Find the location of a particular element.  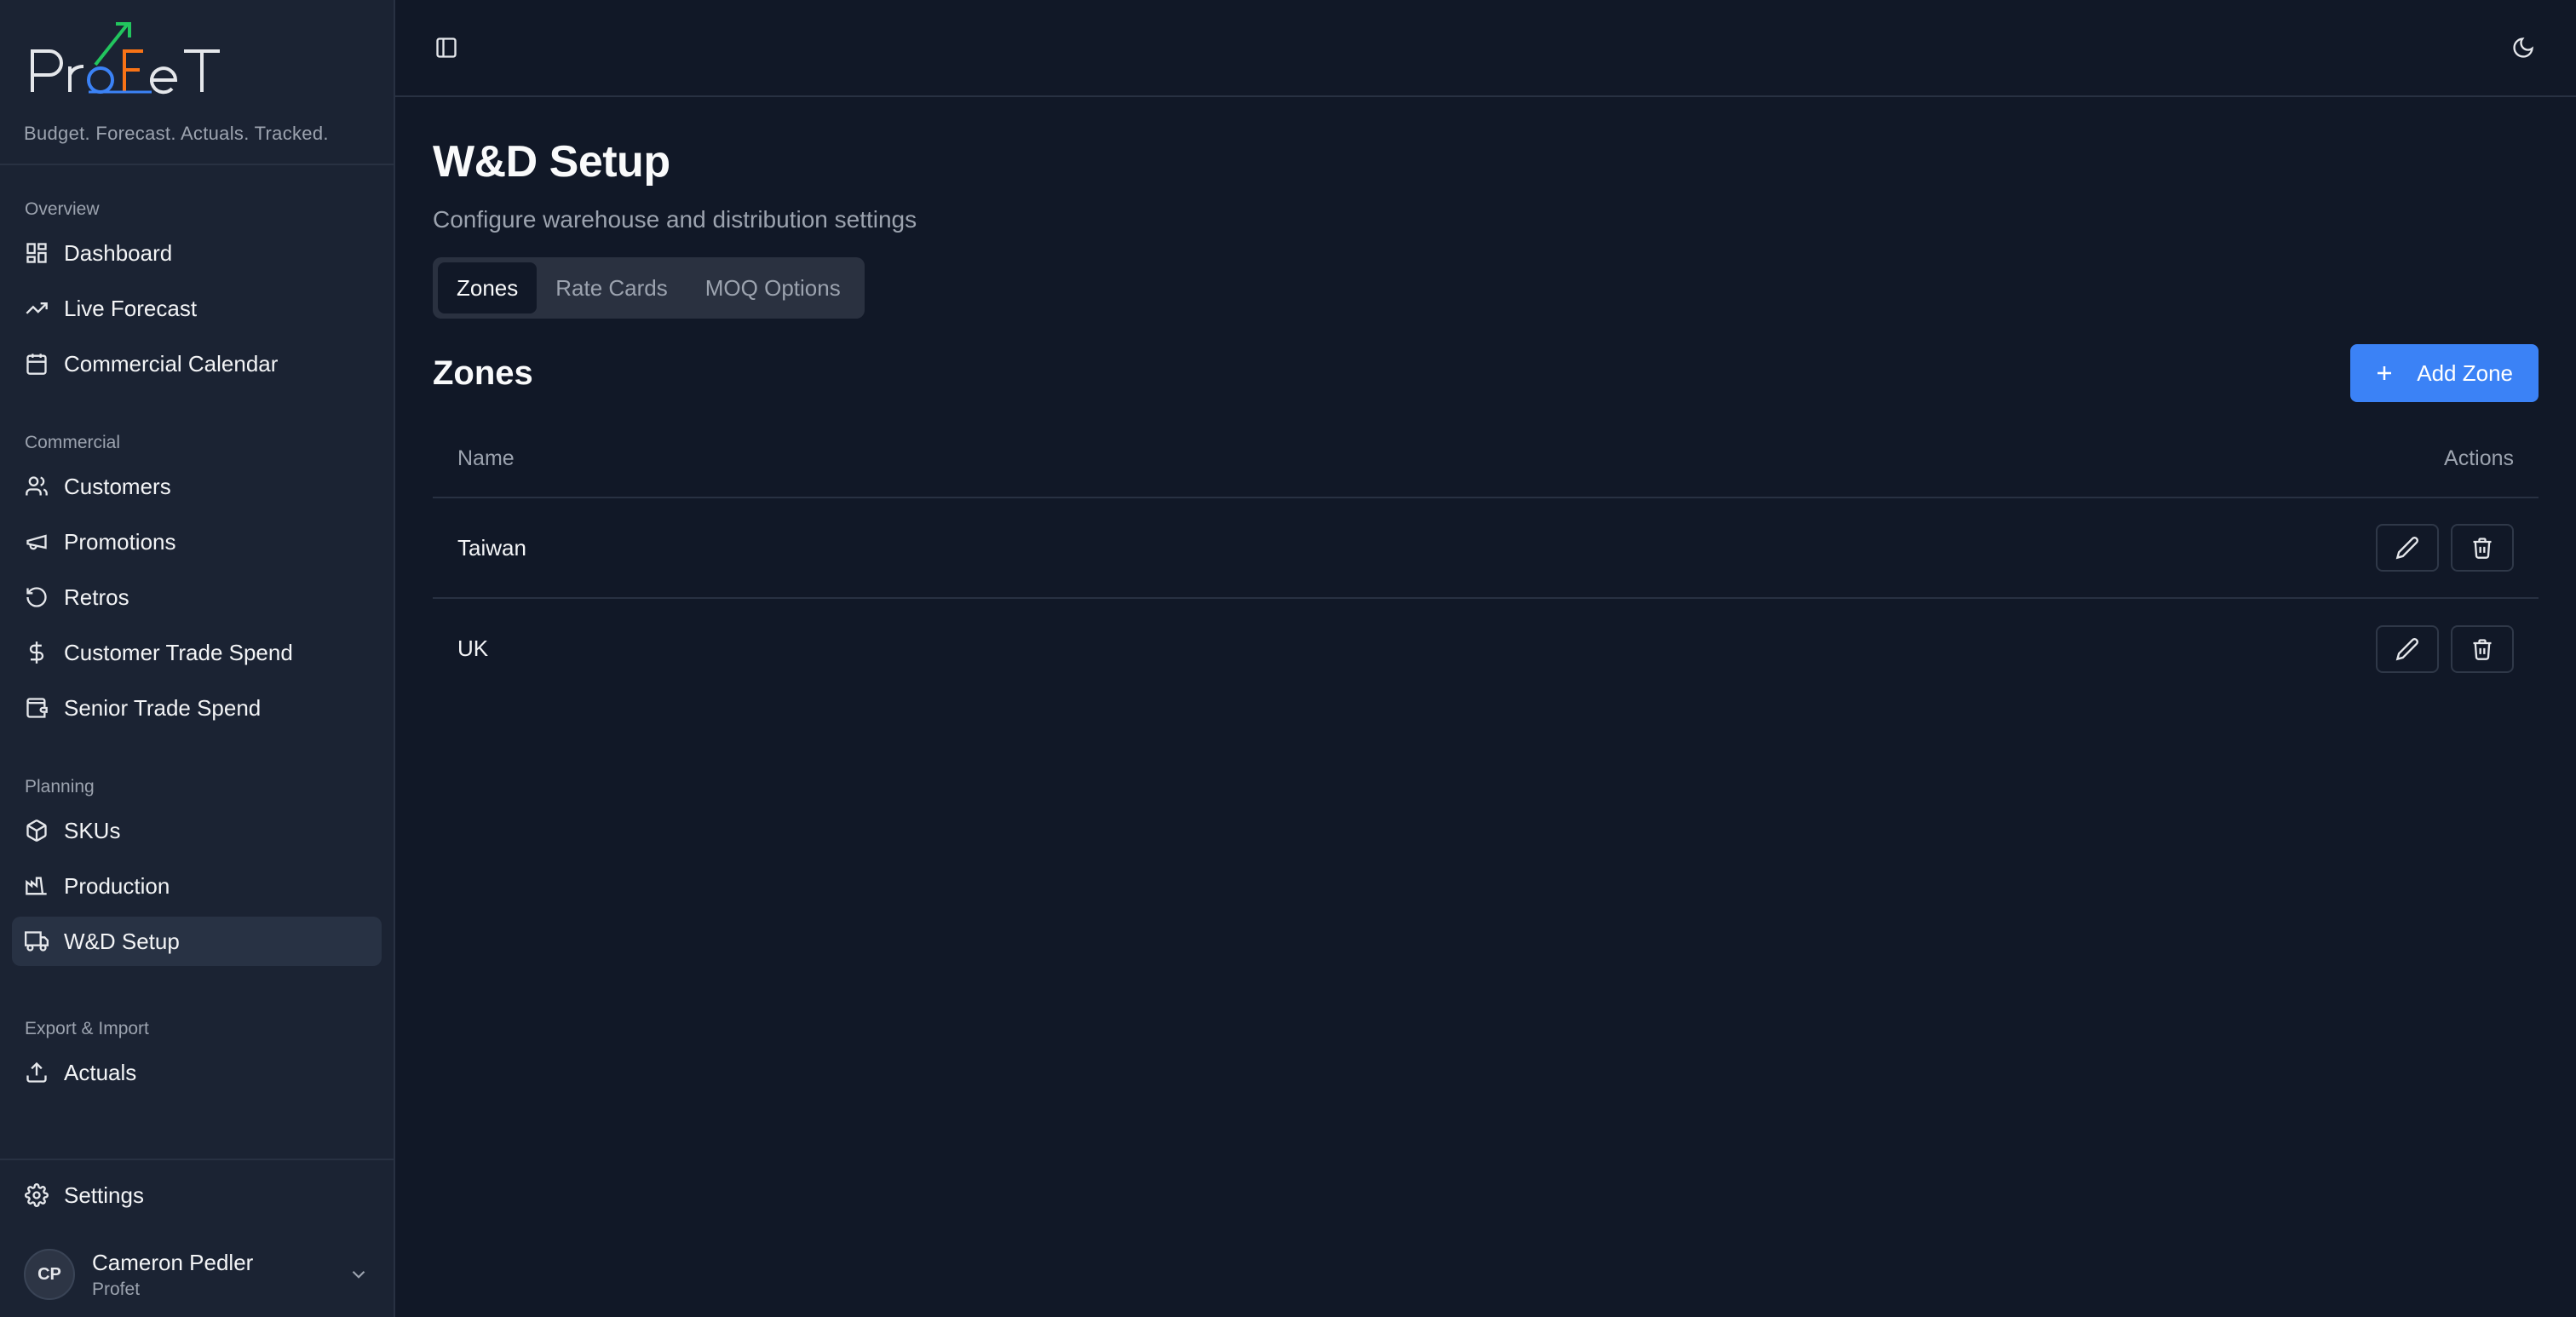

sidebar-item-wd-setup: W&D Setup is located at coordinates (197, 942).